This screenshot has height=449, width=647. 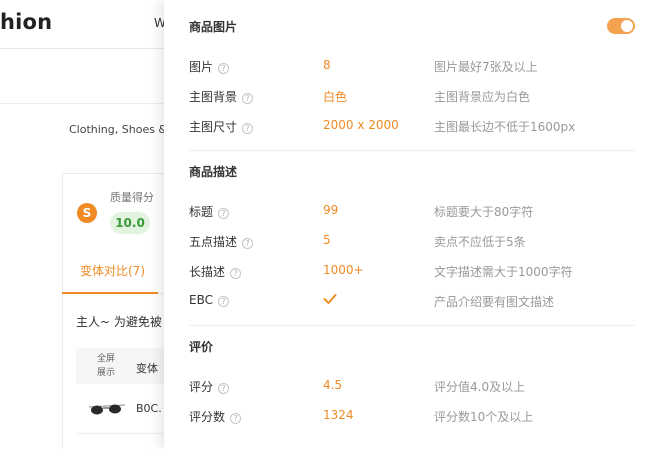 What do you see at coordinates (330, 299) in the screenshot?
I see `check-icon` at bounding box center [330, 299].